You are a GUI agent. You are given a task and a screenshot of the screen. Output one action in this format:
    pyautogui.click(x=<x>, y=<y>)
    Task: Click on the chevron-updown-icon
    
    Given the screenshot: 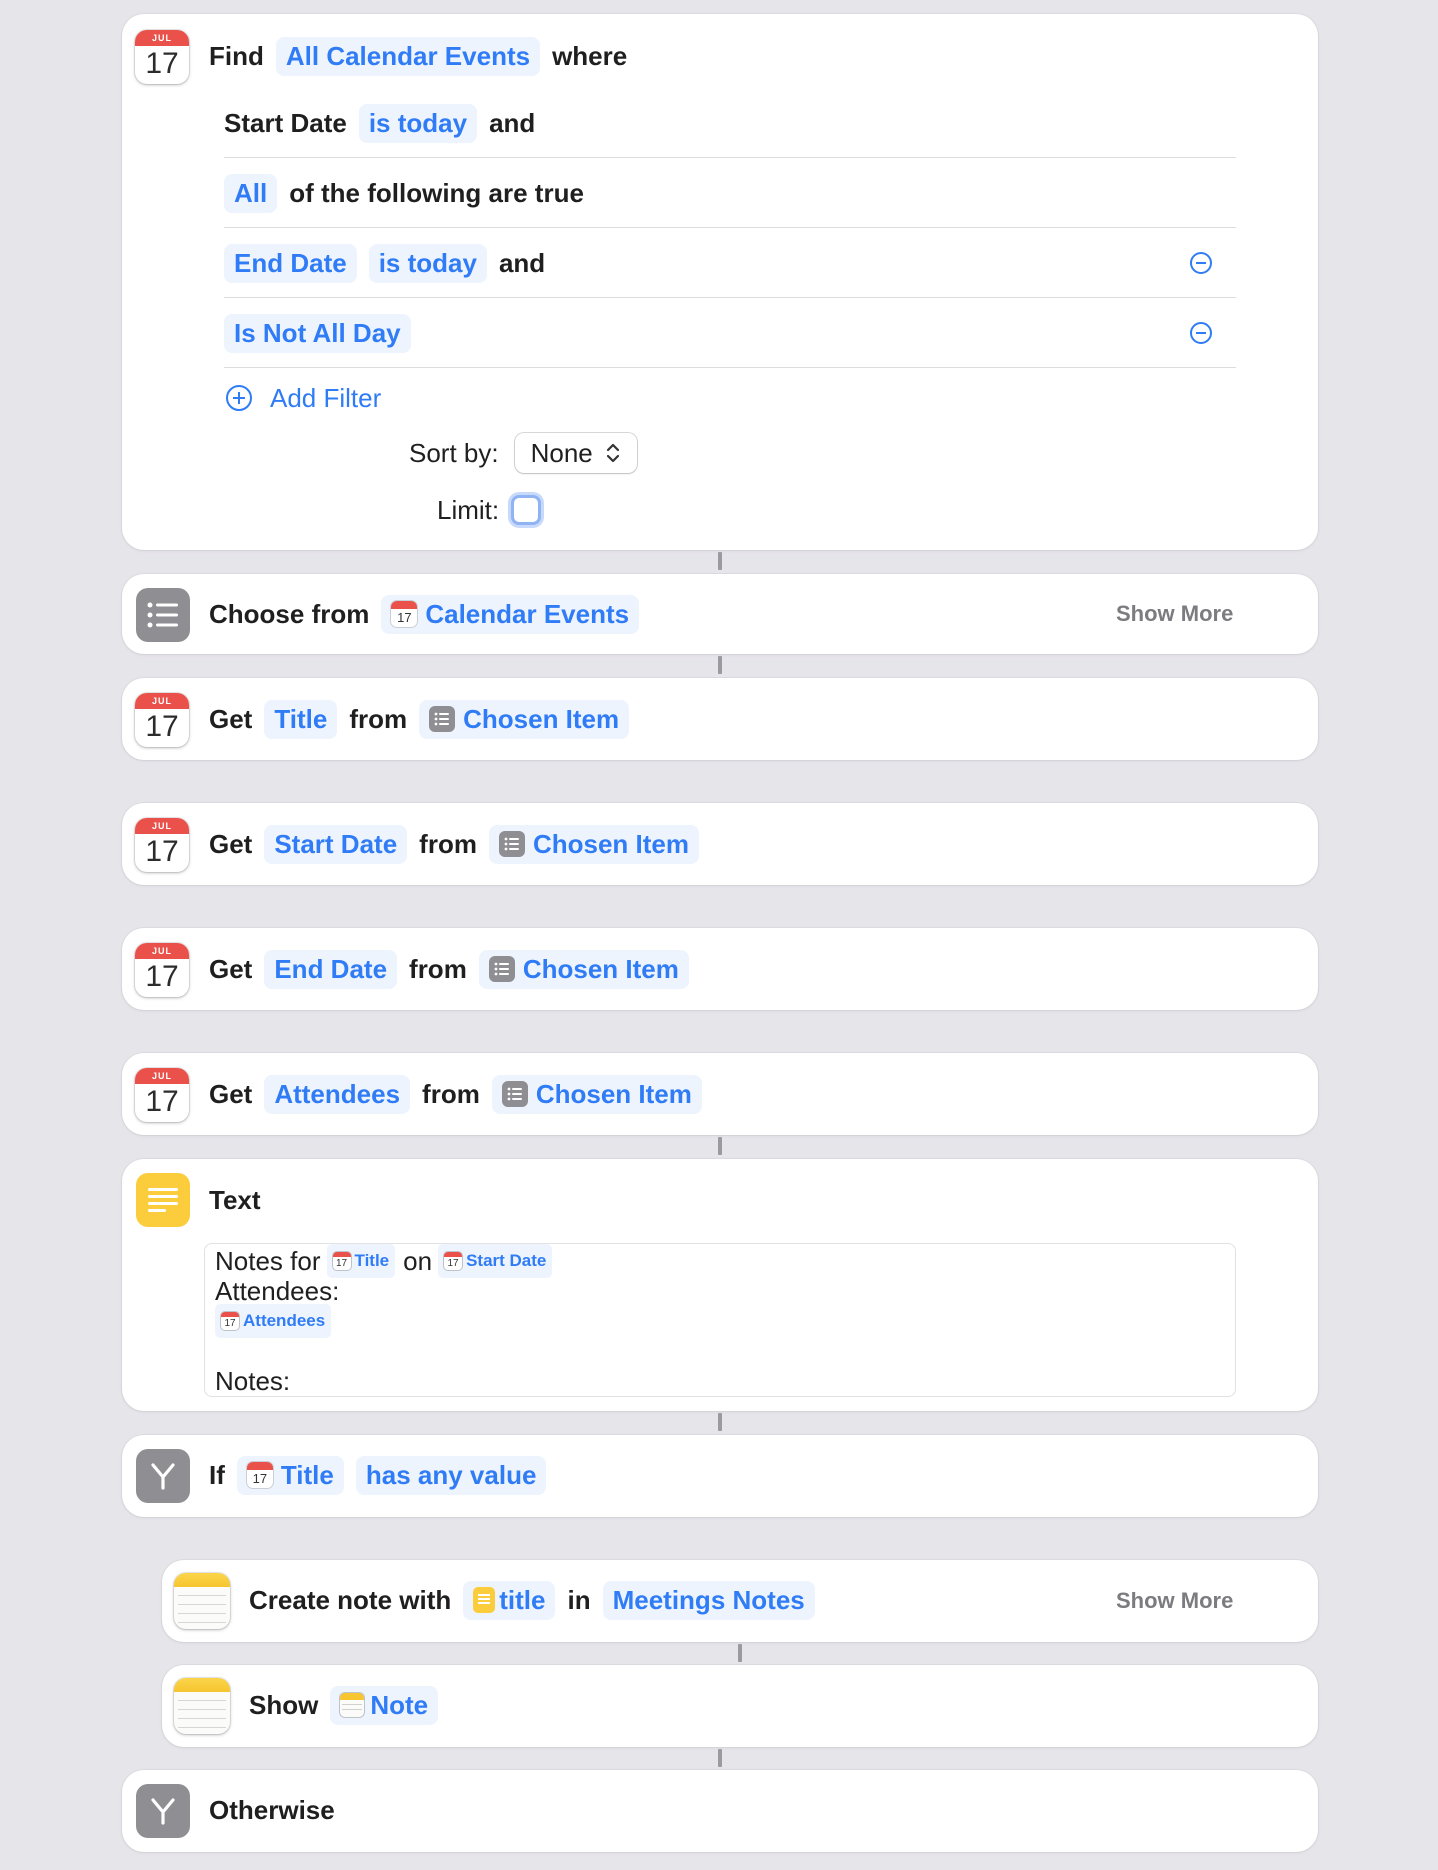 What is the action you would take?
    pyautogui.click(x=612, y=453)
    